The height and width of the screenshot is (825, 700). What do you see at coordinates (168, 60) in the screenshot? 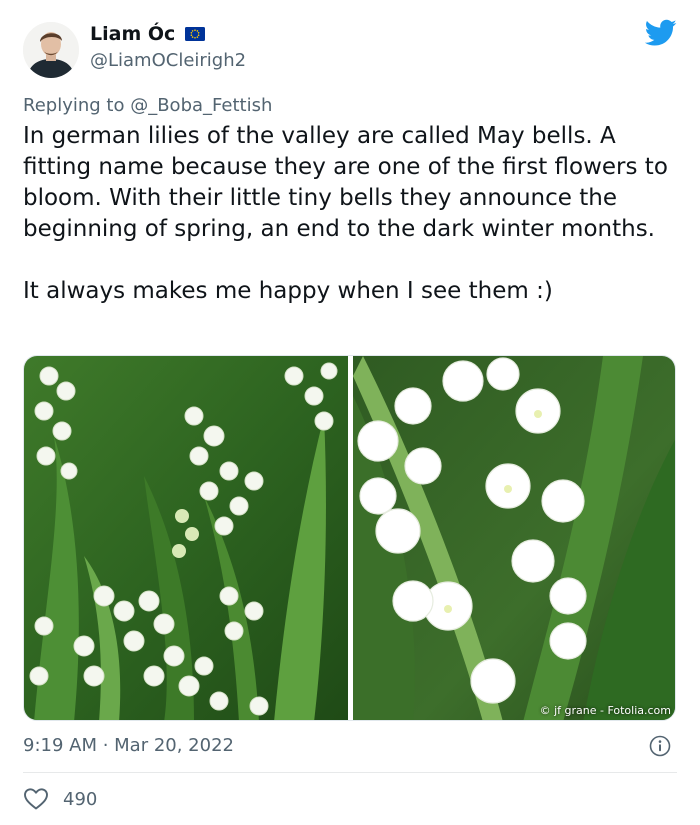
I see `author-handle: @LiamOCleirigh2` at bounding box center [168, 60].